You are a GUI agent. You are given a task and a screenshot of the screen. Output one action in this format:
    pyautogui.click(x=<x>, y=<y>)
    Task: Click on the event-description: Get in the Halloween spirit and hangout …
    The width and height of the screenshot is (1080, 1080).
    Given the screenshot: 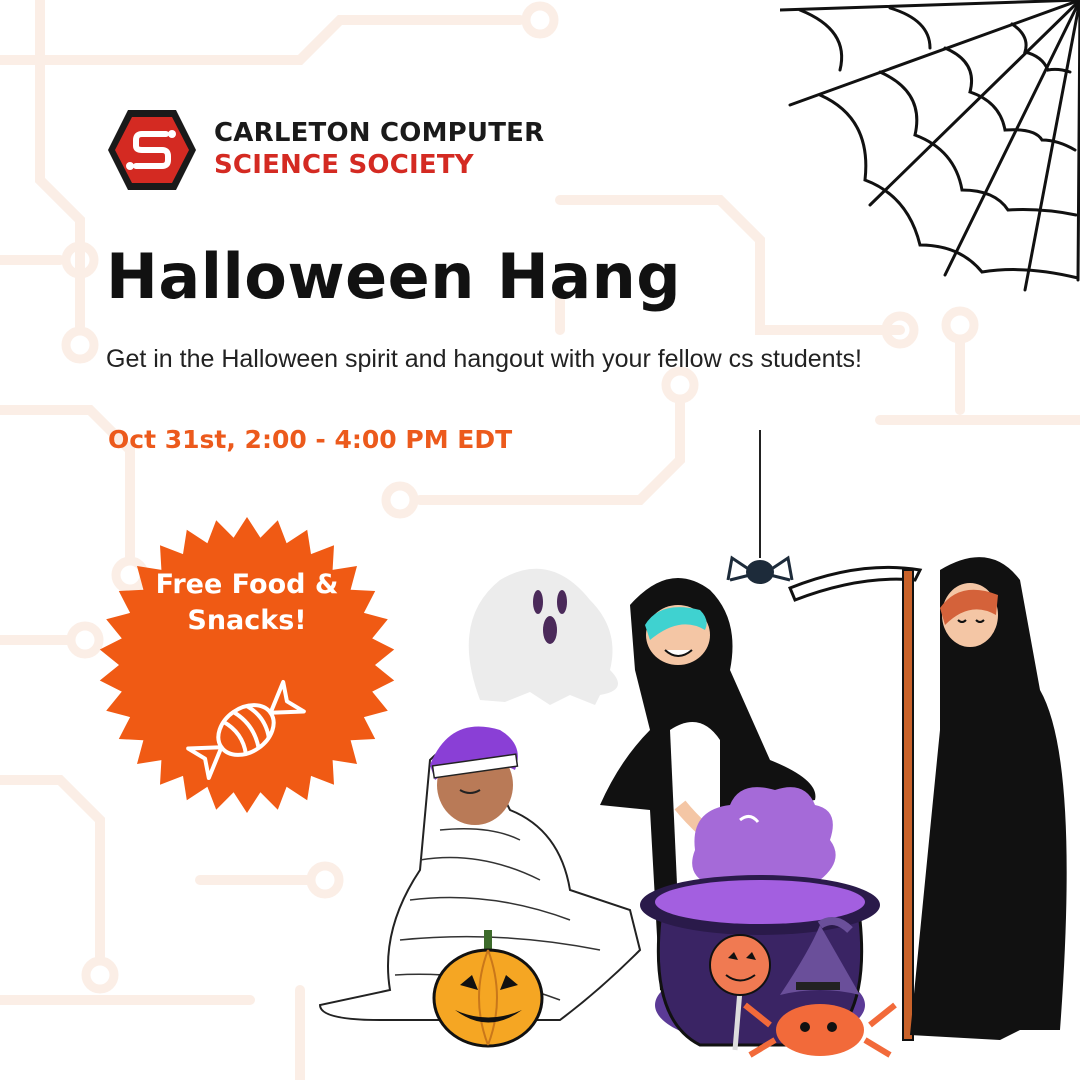 What is the action you would take?
    pyautogui.click(x=484, y=359)
    